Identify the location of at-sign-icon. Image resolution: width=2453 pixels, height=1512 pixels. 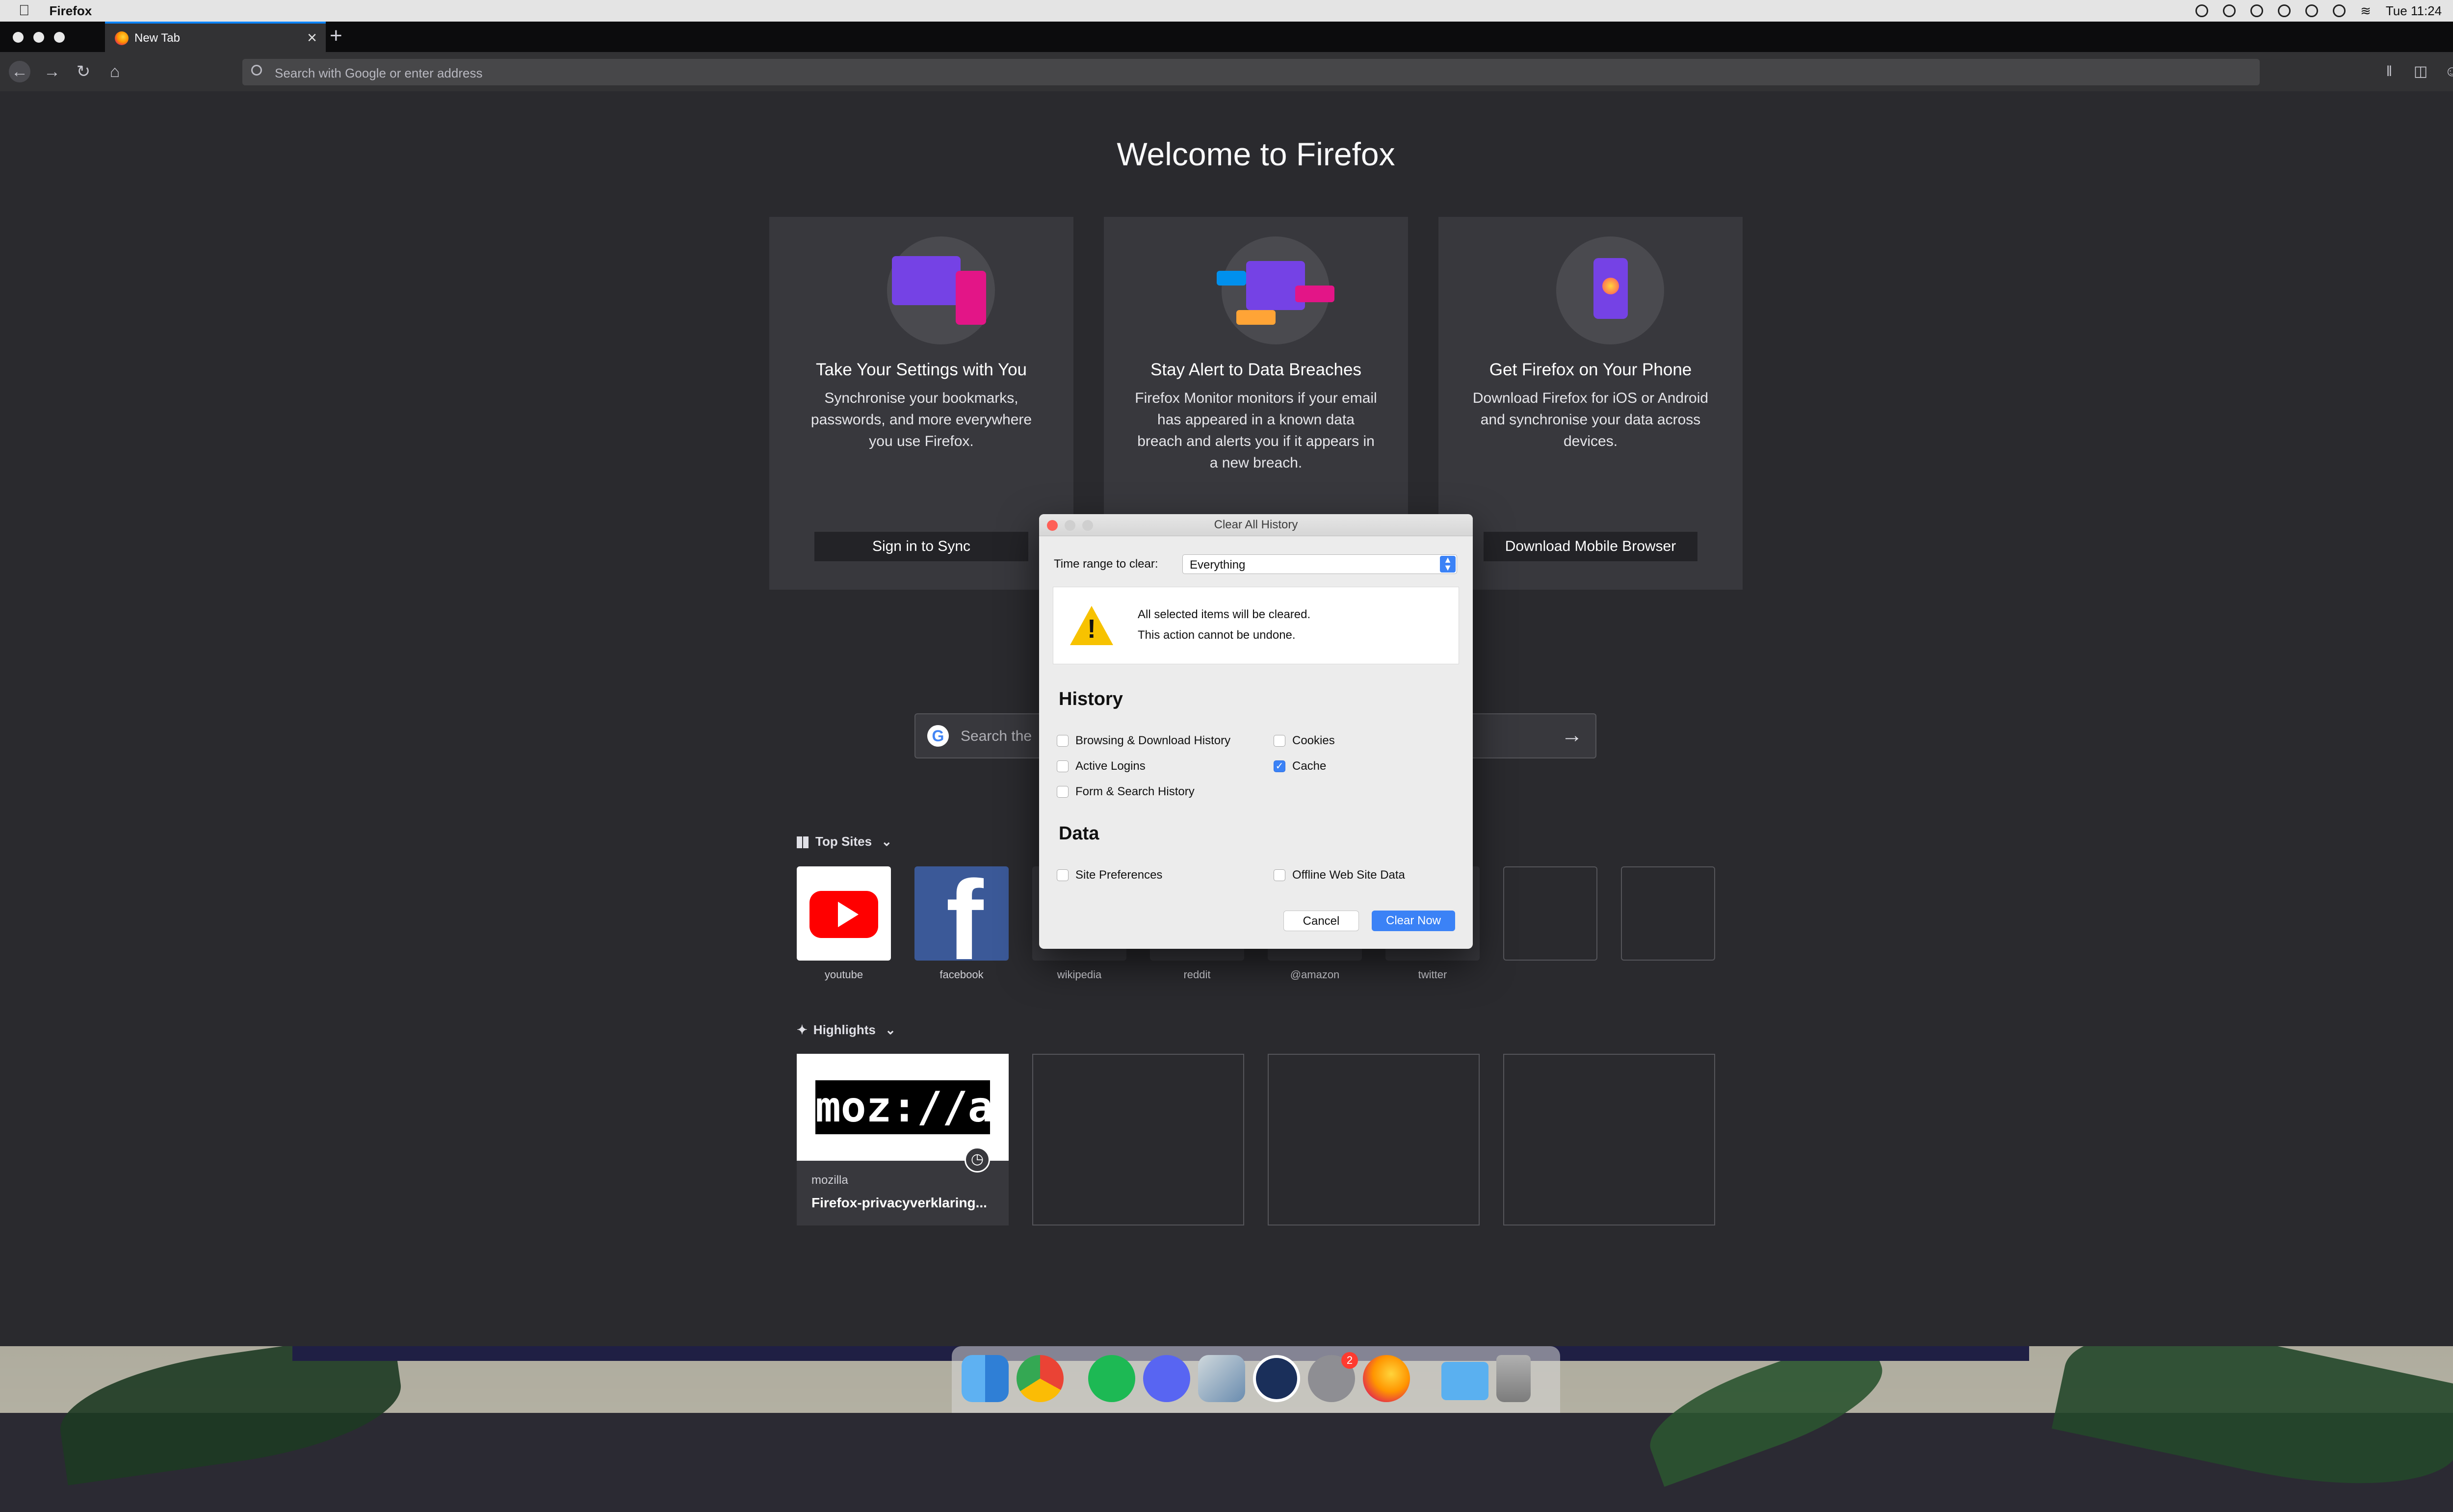
(2257, 10).